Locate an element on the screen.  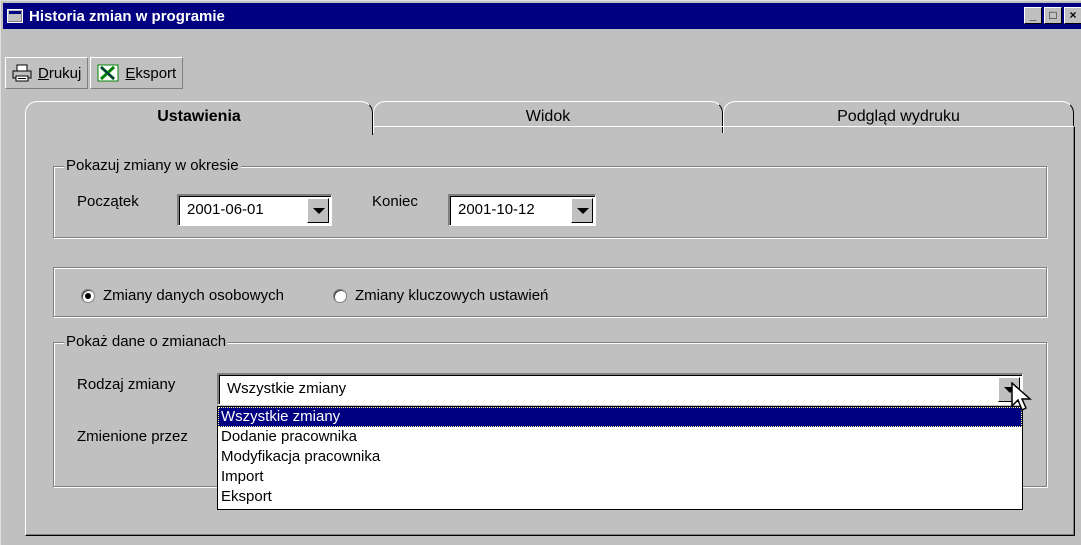
change-type-value: Wszystkie zmiany is located at coordinates (287, 388).